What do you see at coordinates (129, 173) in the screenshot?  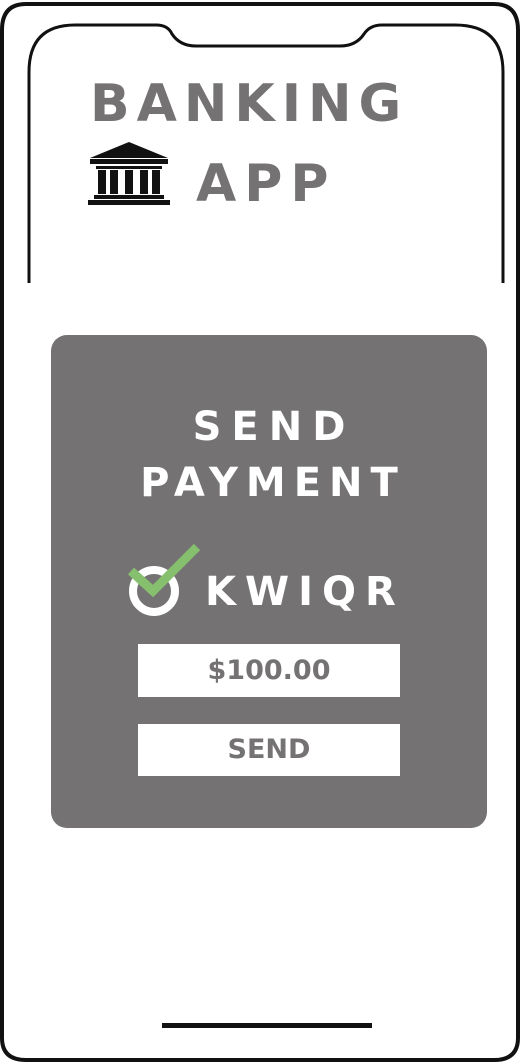 I see `bank-building-icon` at bounding box center [129, 173].